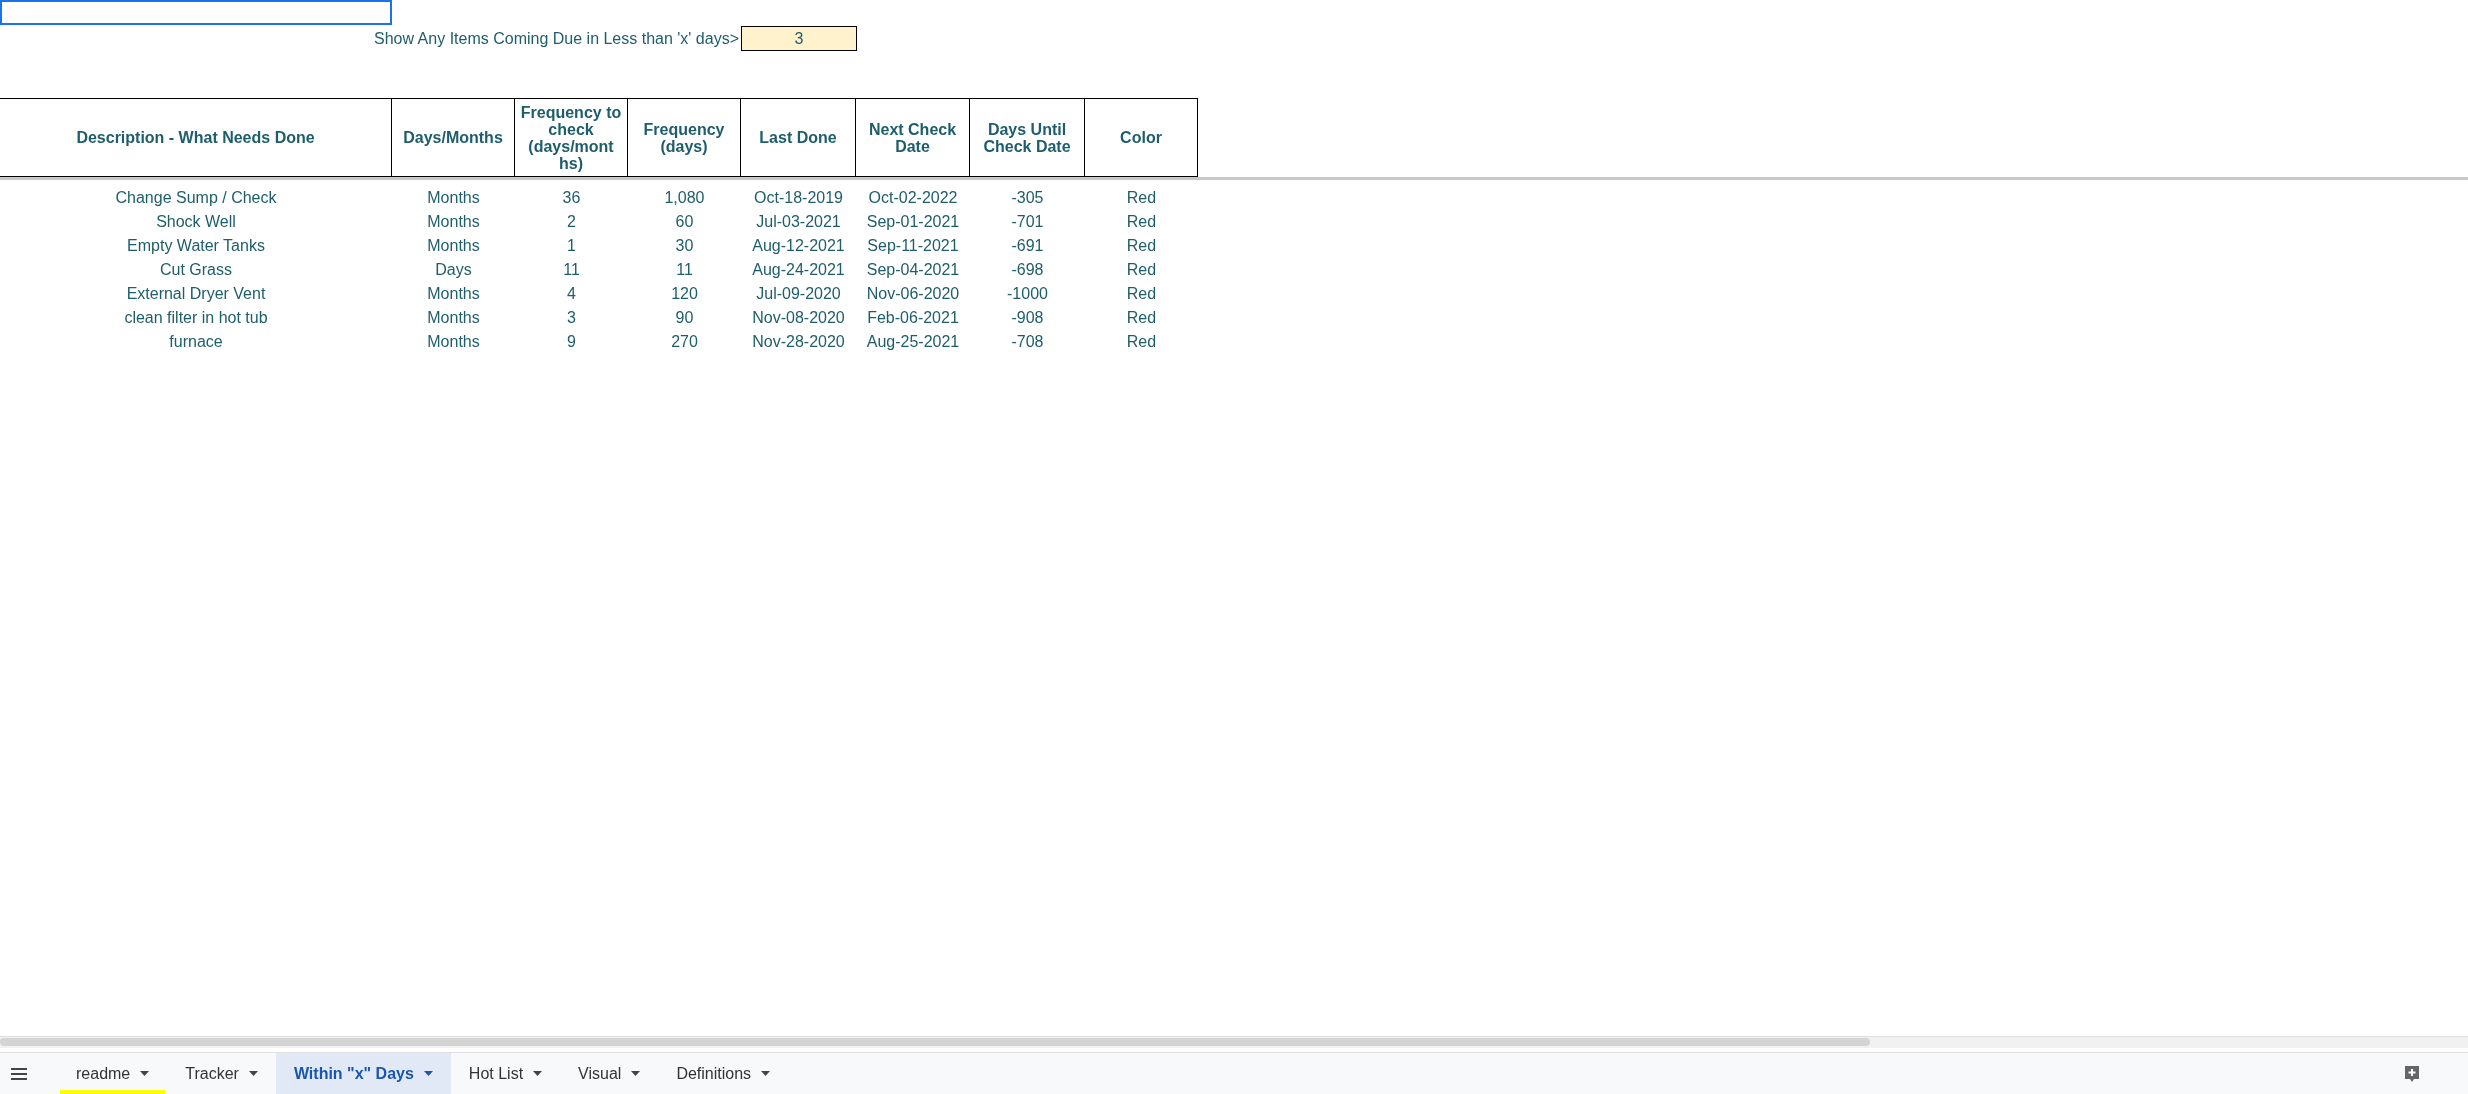  Describe the element at coordinates (196, 197) in the screenshot. I see `table-cell: Change Sump / Check` at that location.